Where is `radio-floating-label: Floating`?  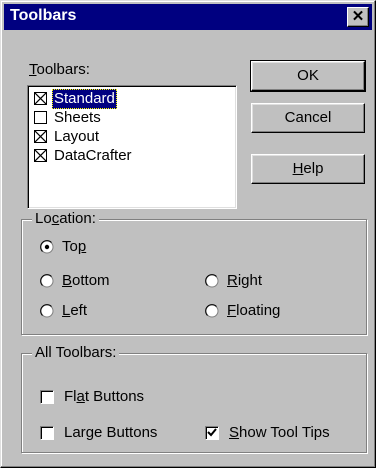
radio-floating-label: Floating is located at coordinates (253, 311).